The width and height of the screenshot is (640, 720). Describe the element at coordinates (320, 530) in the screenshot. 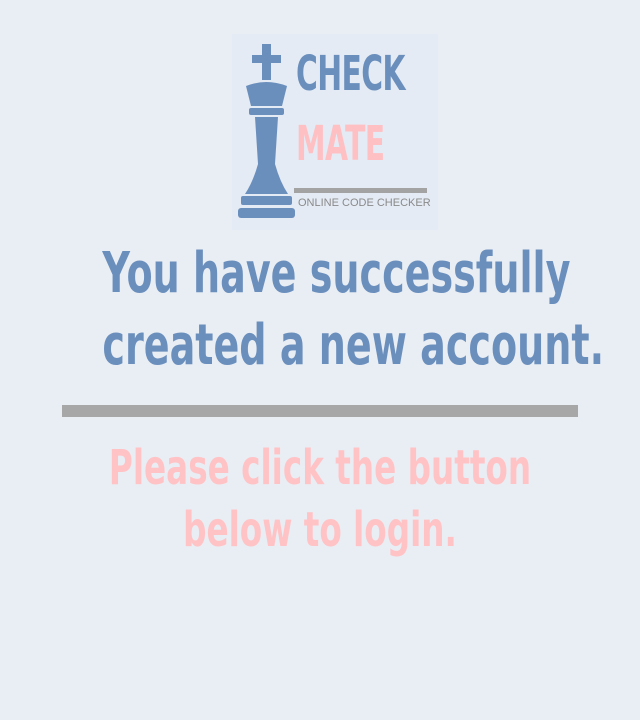

I see `login-instruction-line-2: below to login.` at that location.